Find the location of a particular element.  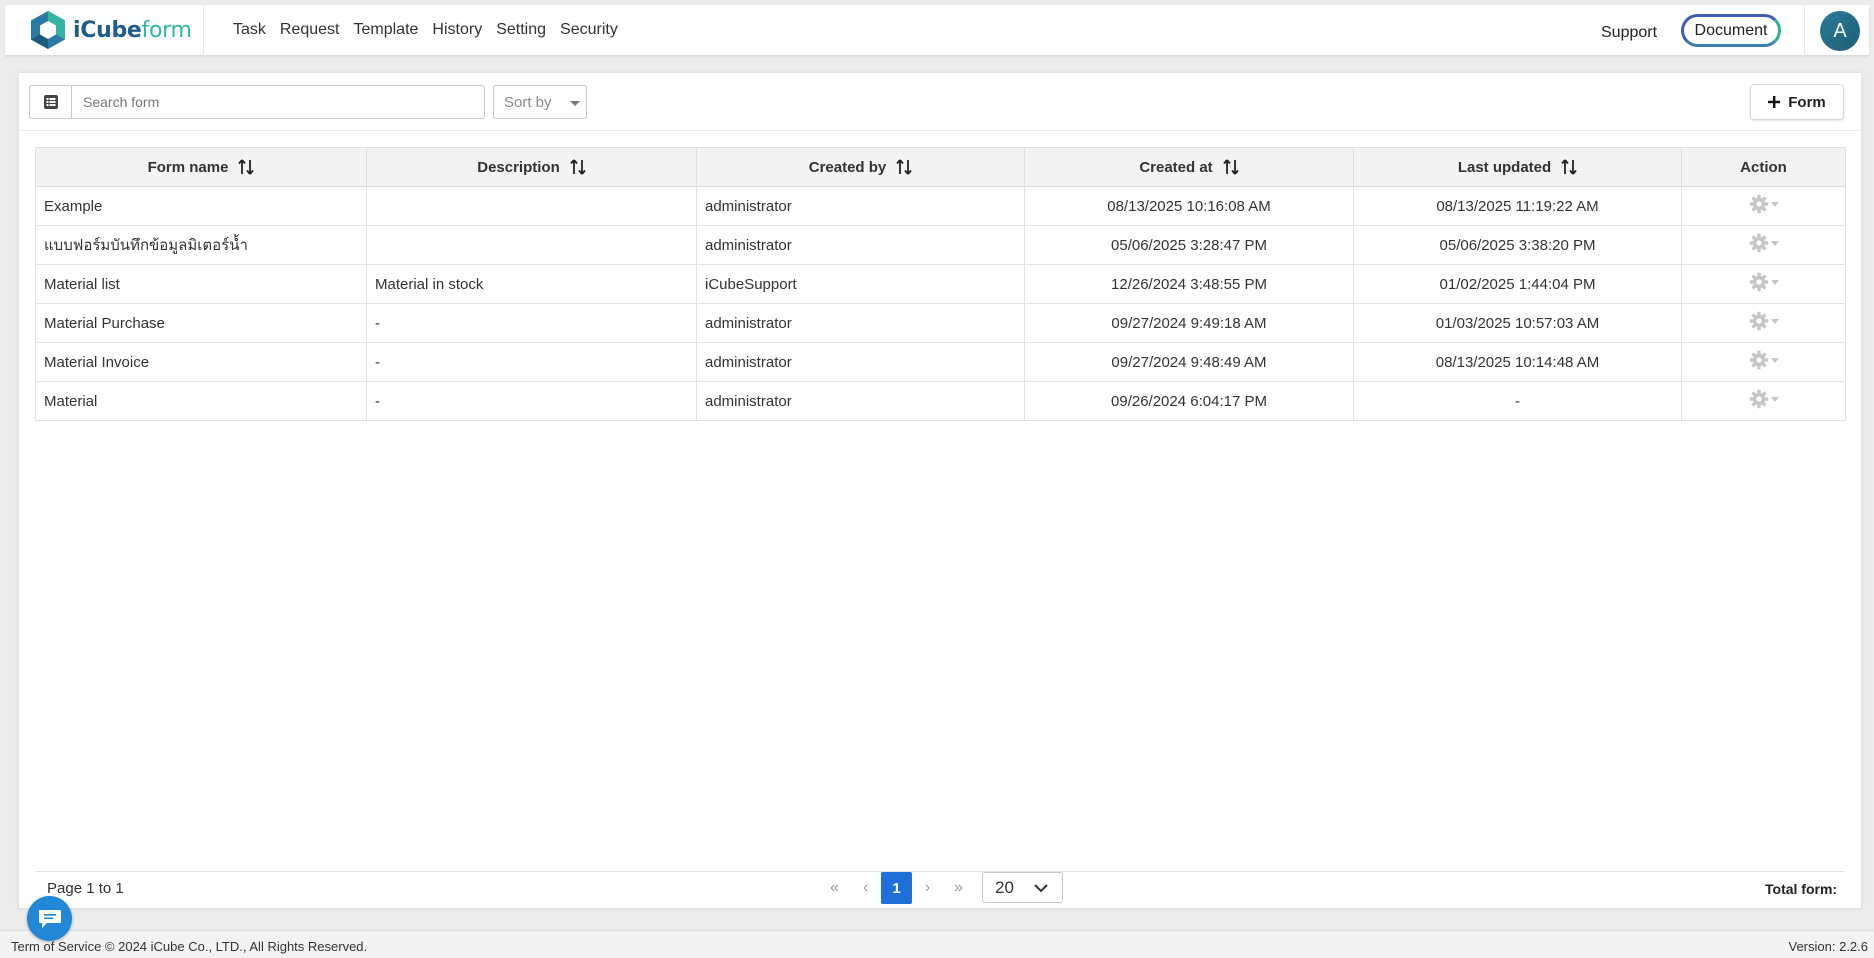

first-page-button: « is located at coordinates (834, 888).